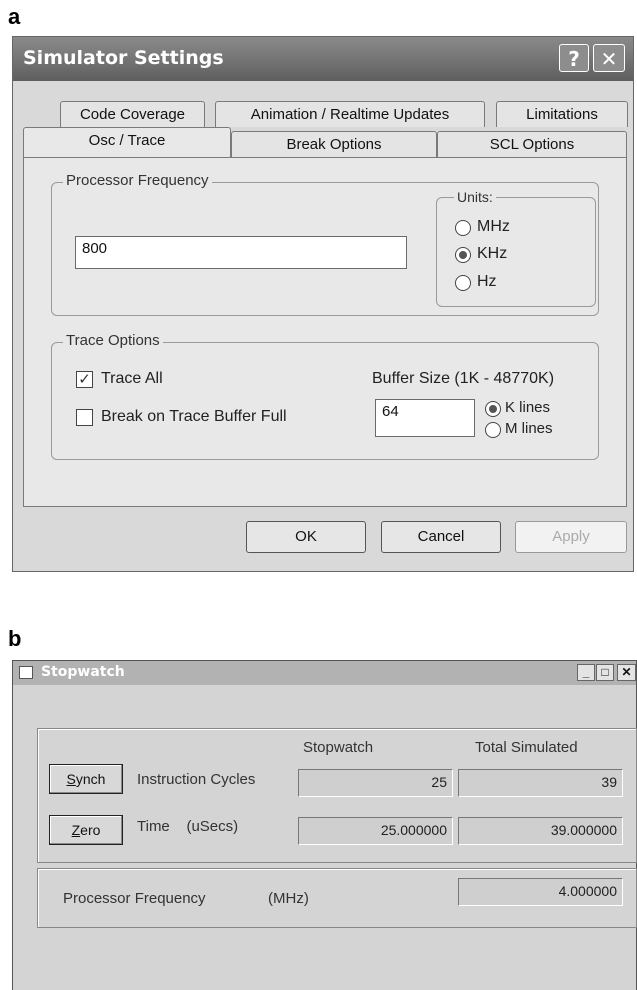  What do you see at coordinates (463, 228) in the screenshot?
I see `radio-mhz` at bounding box center [463, 228].